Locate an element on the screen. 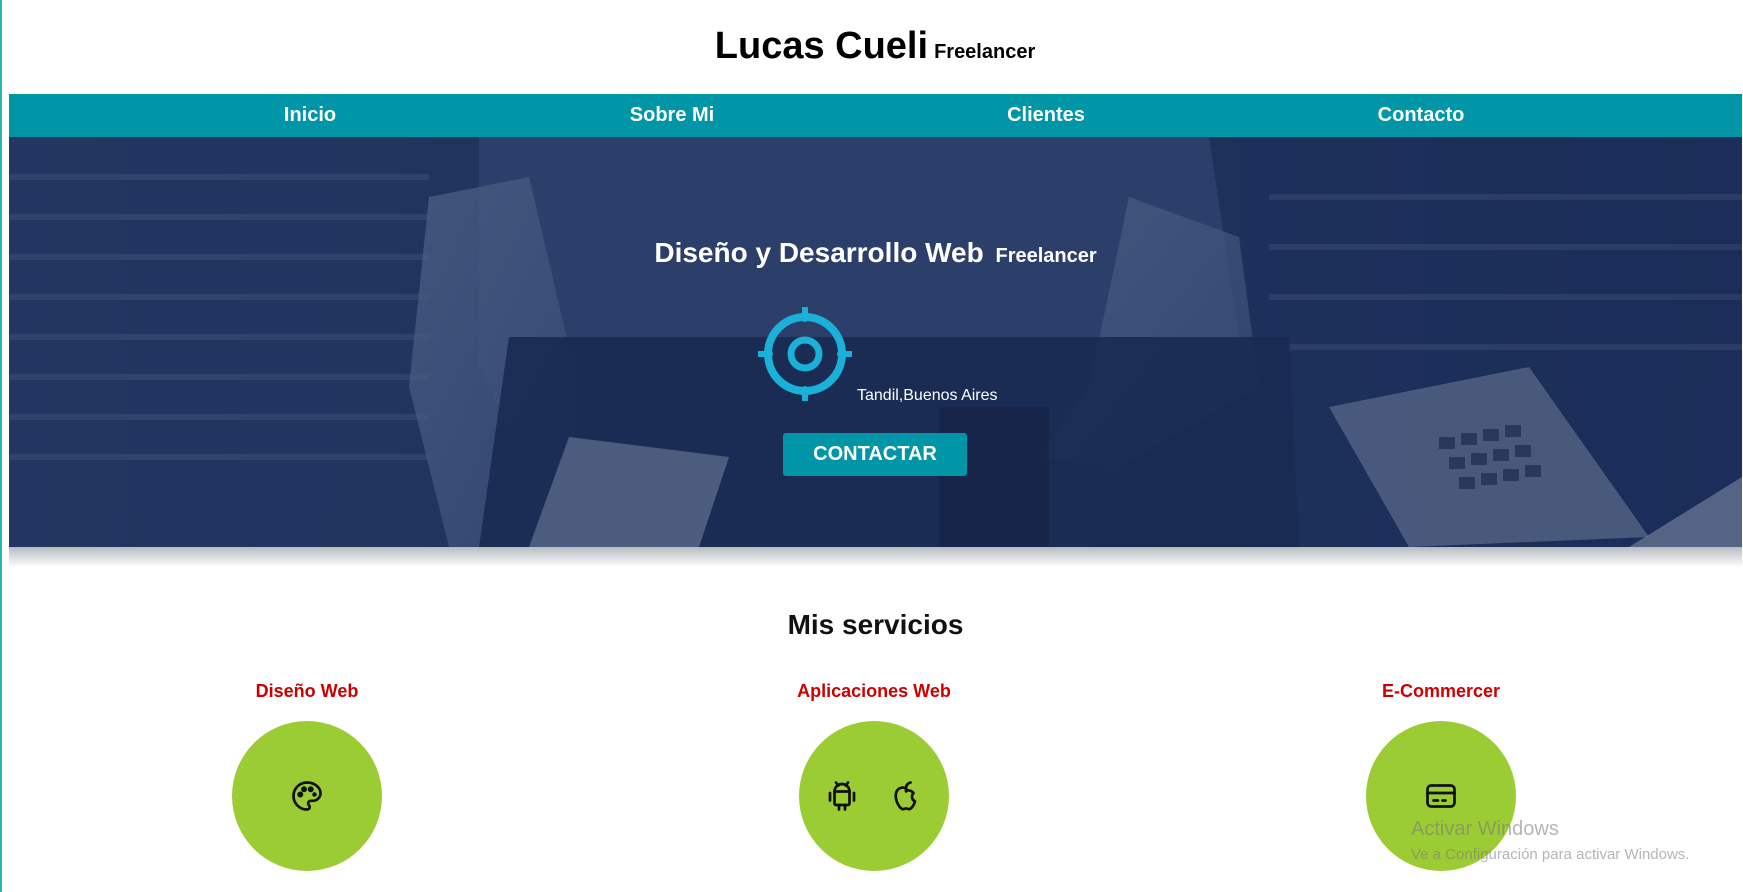 The image size is (1743, 892). service-card-diseno-web: Diseño Web is located at coordinates (307, 785).